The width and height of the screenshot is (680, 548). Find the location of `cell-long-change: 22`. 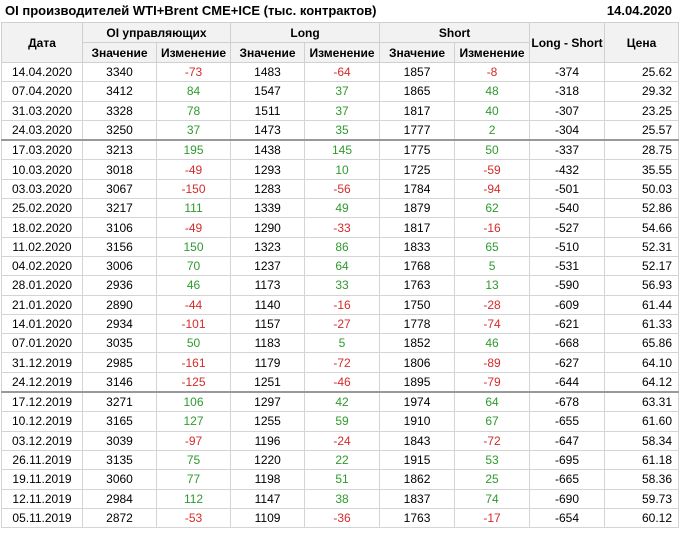

cell-long-change: 22 is located at coordinates (342, 460).